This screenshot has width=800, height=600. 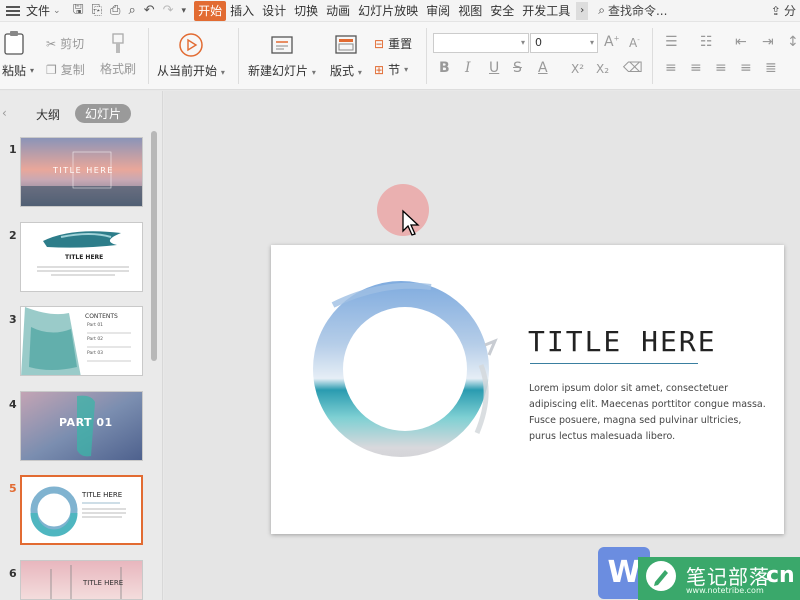 What do you see at coordinates (706, 42) in the screenshot?
I see `numbered-list-icon: ☷` at bounding box center [706, 42].